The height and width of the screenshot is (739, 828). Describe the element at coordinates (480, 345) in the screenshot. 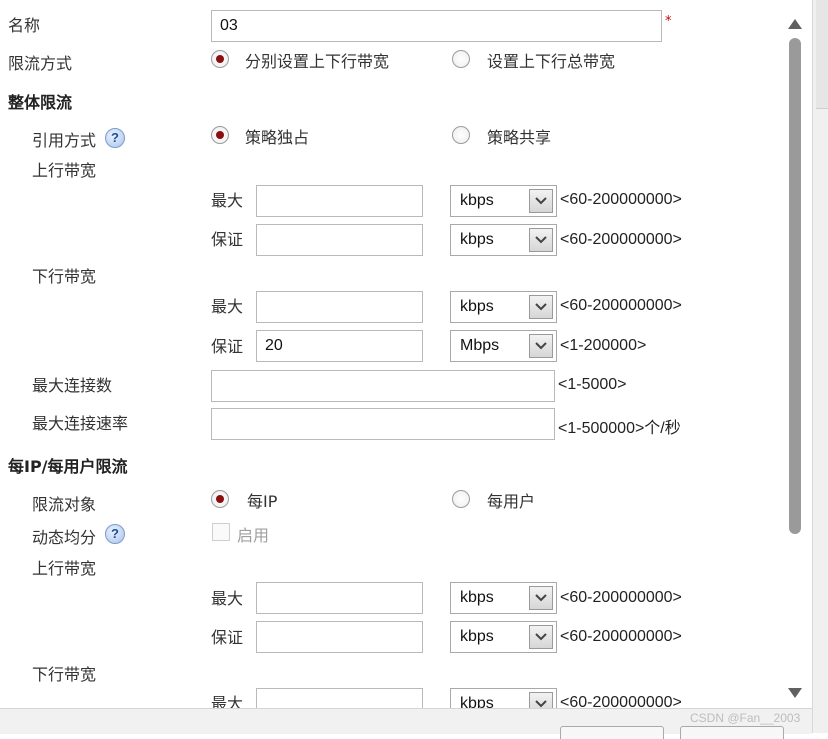

I see `unit-value: Mbps` at that location.